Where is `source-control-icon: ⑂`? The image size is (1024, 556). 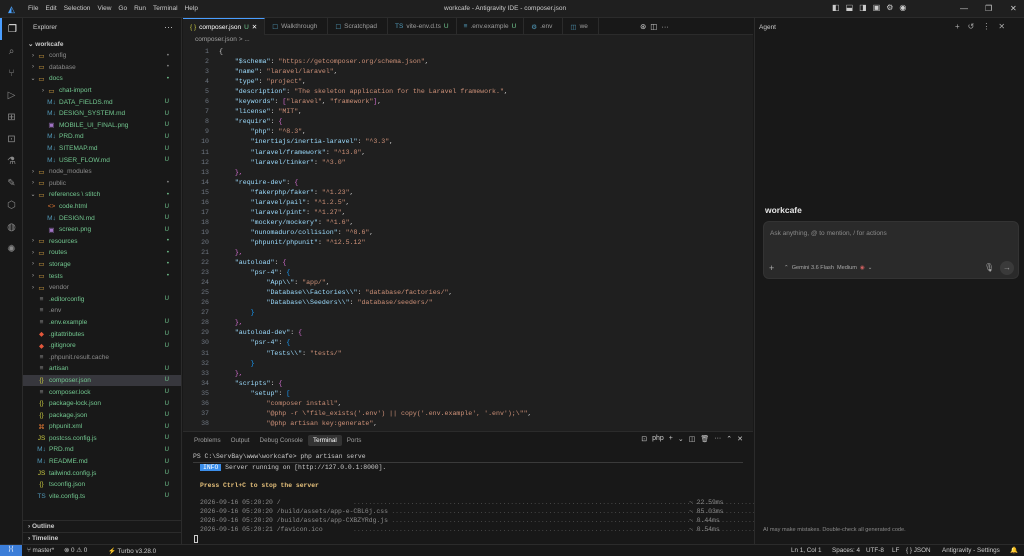 source-control-icon: ⑂ is located at coordinates (11, 73).